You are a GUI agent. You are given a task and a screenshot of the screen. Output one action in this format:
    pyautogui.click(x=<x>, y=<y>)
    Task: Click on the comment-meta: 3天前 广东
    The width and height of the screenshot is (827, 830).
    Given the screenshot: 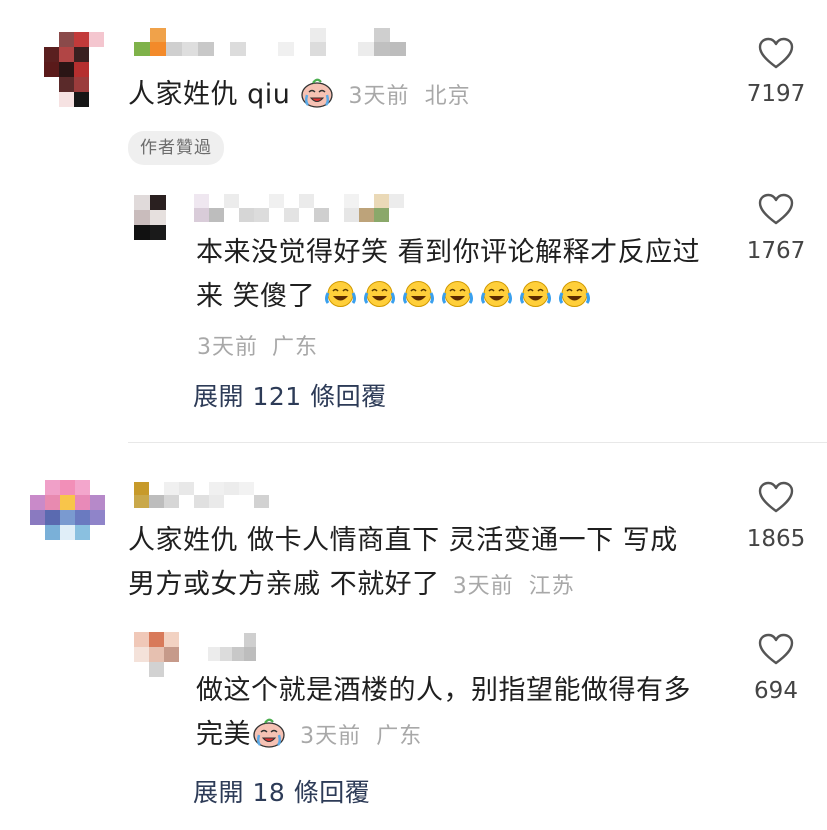 What is the action you would take?
    pyautogui.click(x=257, y=345)
    